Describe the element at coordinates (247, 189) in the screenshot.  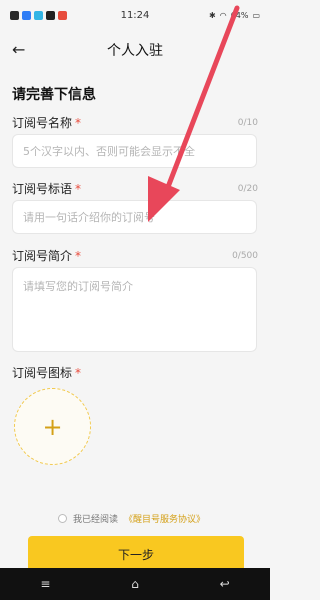
I see `slogan-counter: 0/20` at that location.